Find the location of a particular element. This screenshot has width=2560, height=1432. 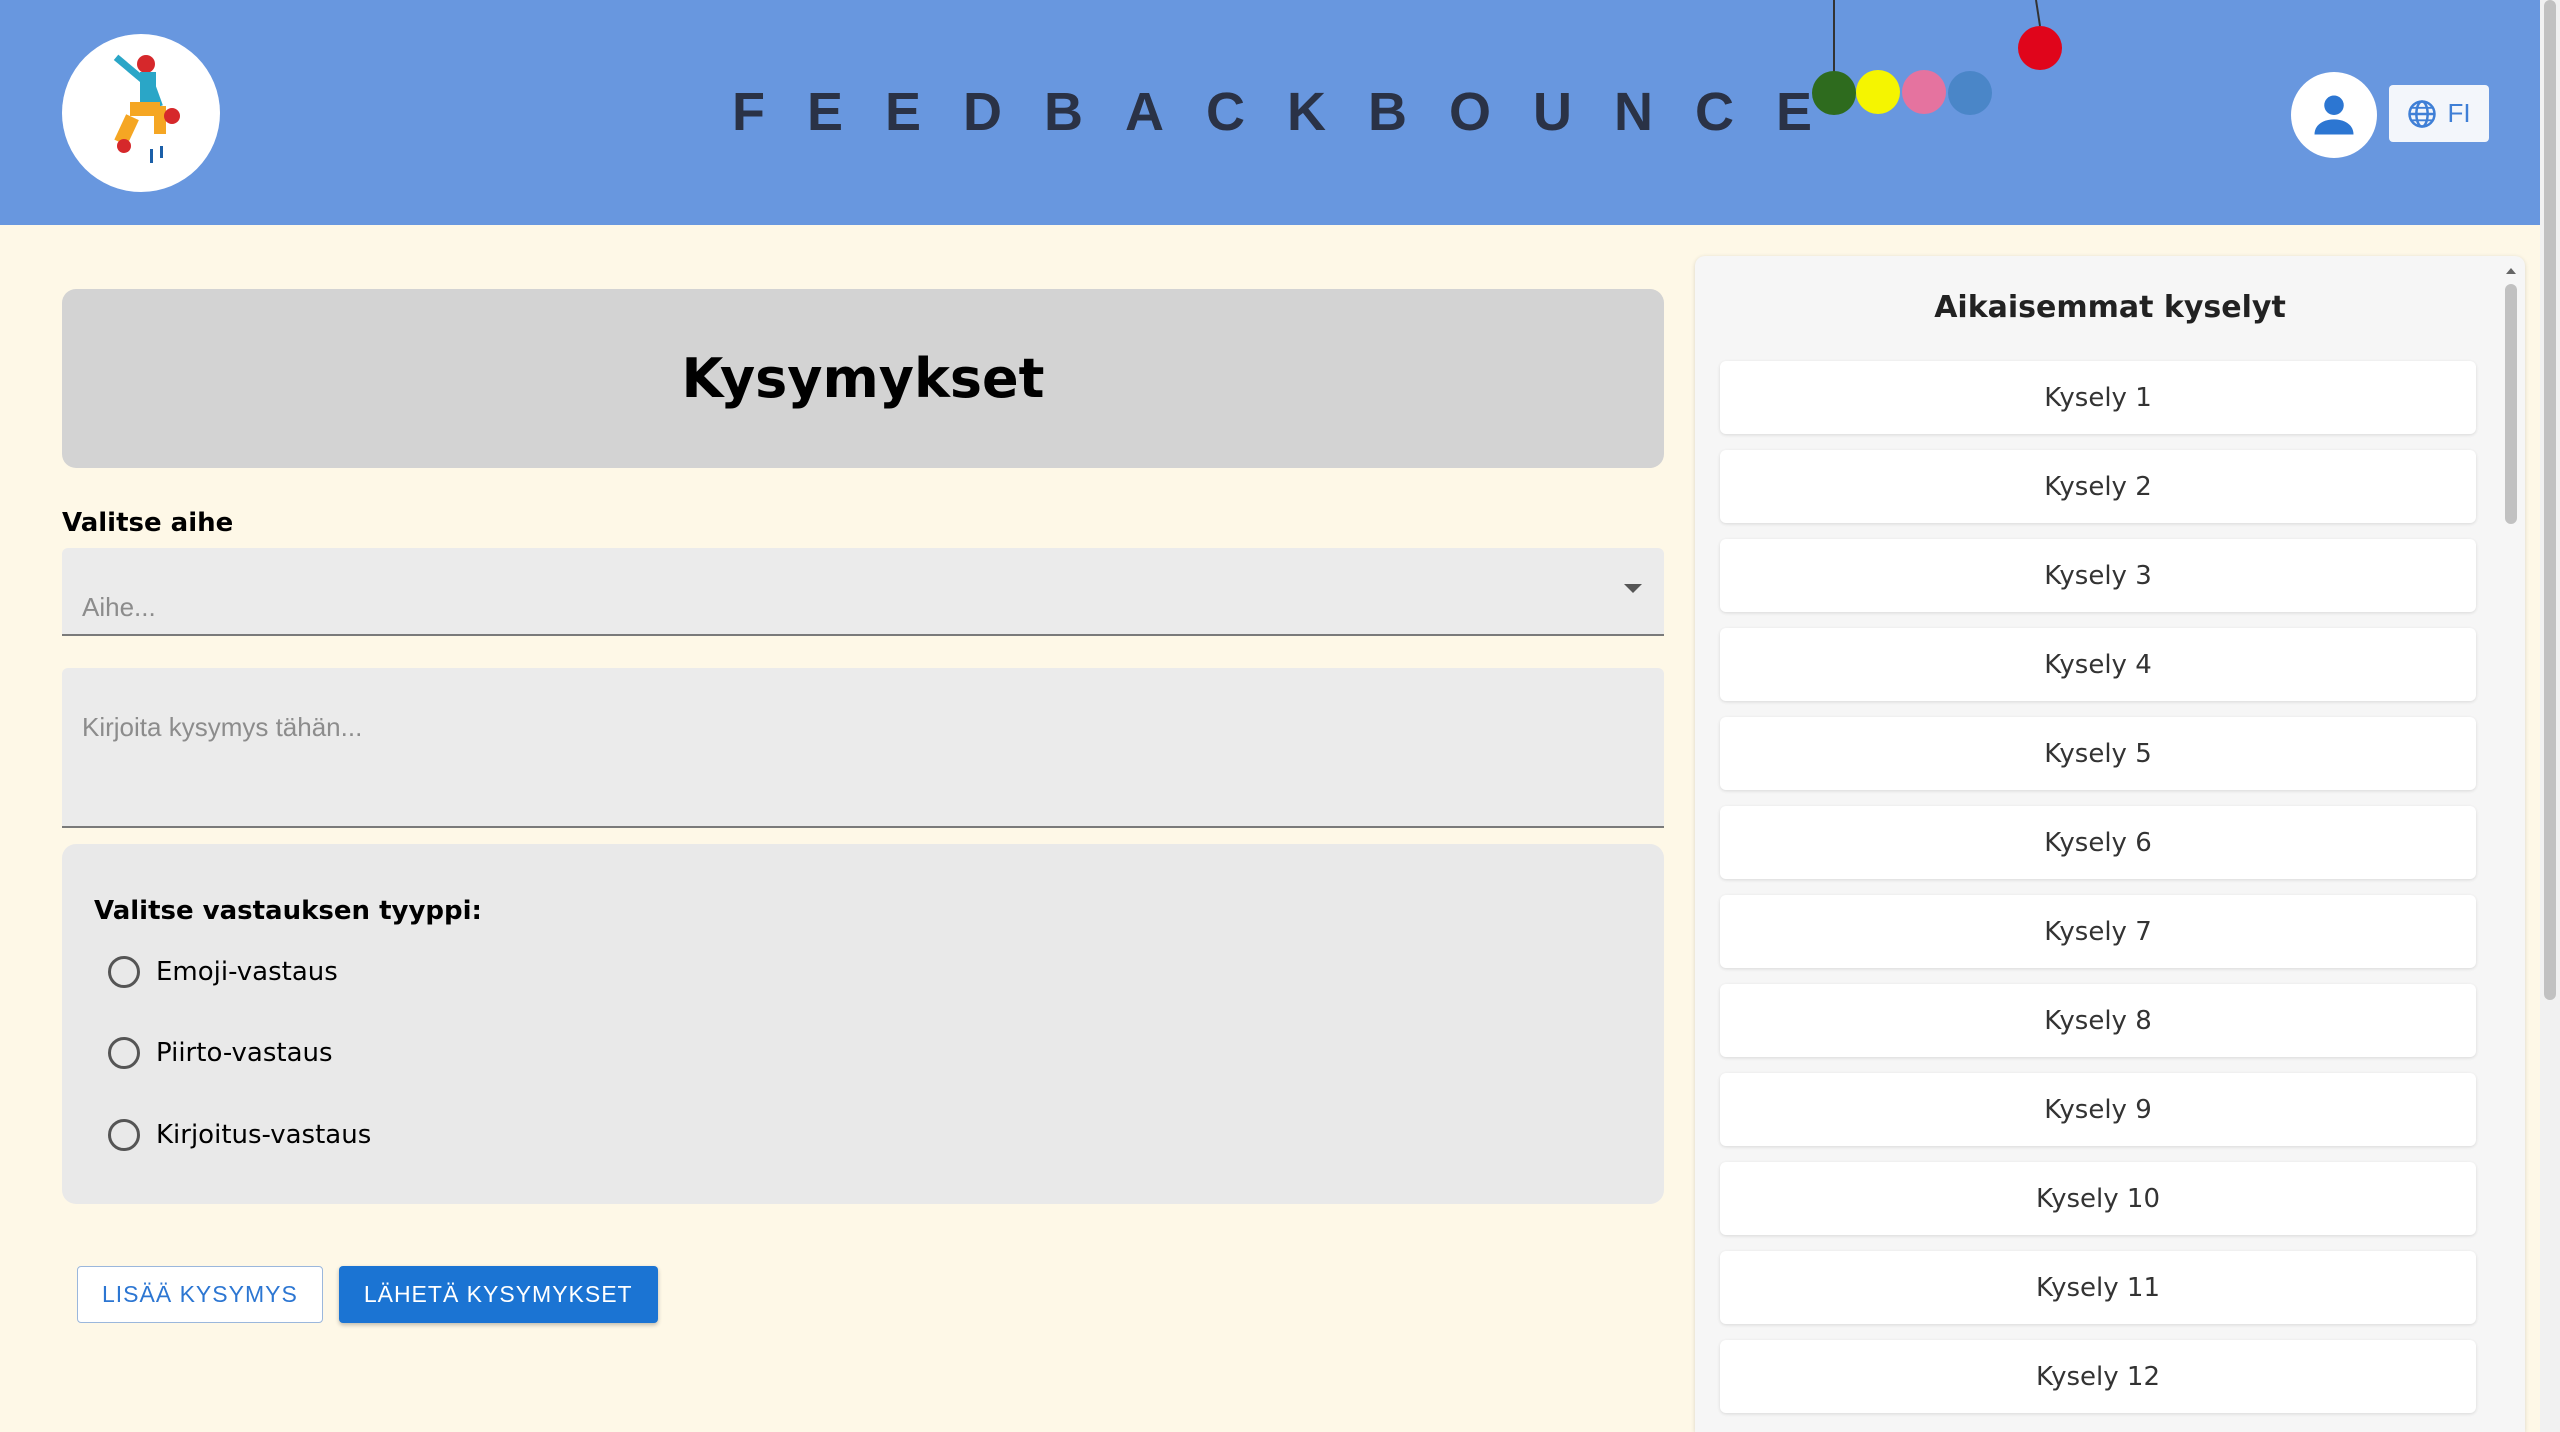

radio-label: Kirjoitus-vastaus is located at coordinates (264, 1135).